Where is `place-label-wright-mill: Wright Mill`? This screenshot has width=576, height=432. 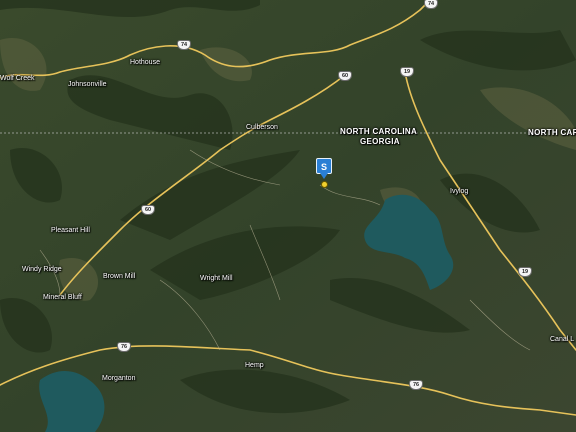
place-label-wright-mill: Wright Mill is located at coordinates (216, 278).